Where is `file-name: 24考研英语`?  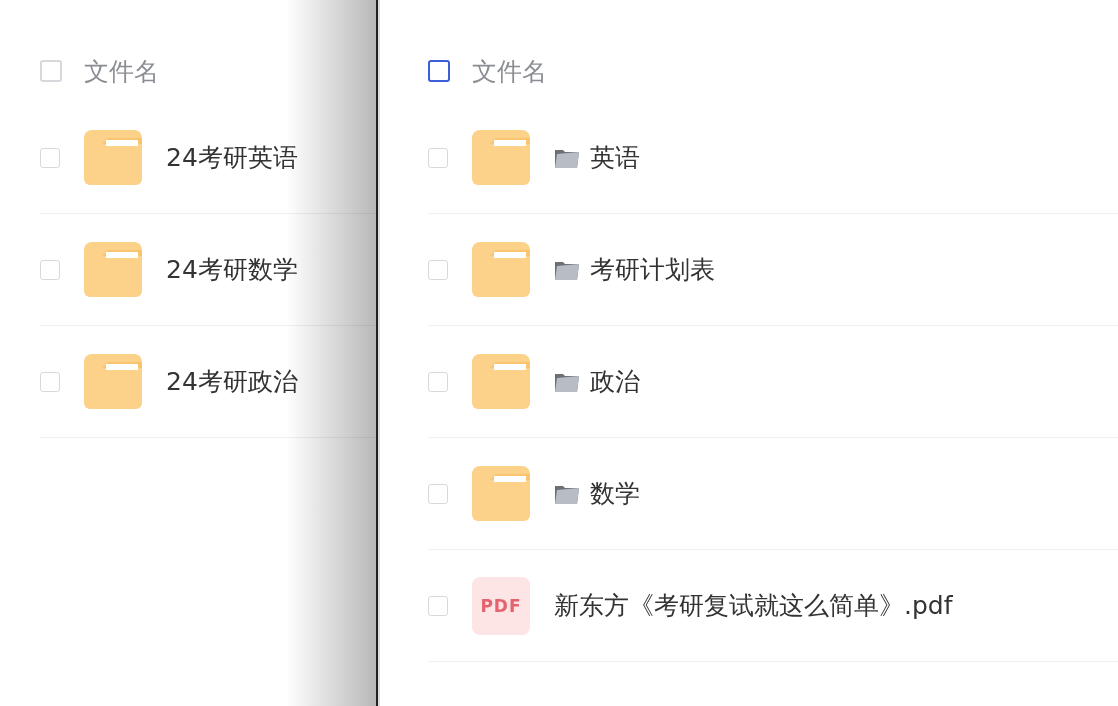
file-name: 24考研英语 is located at coordinates (232, 157).